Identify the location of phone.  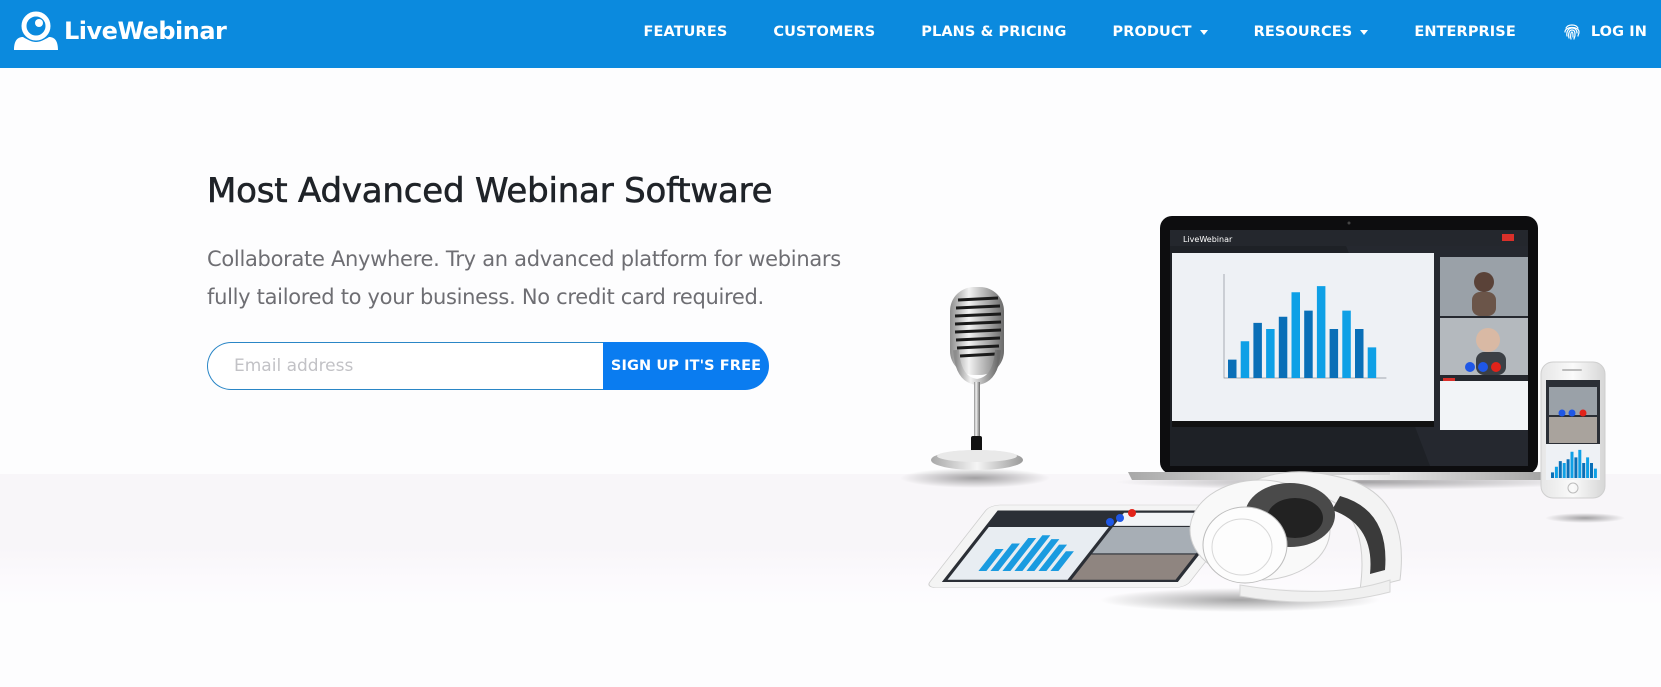
(1573, 430).